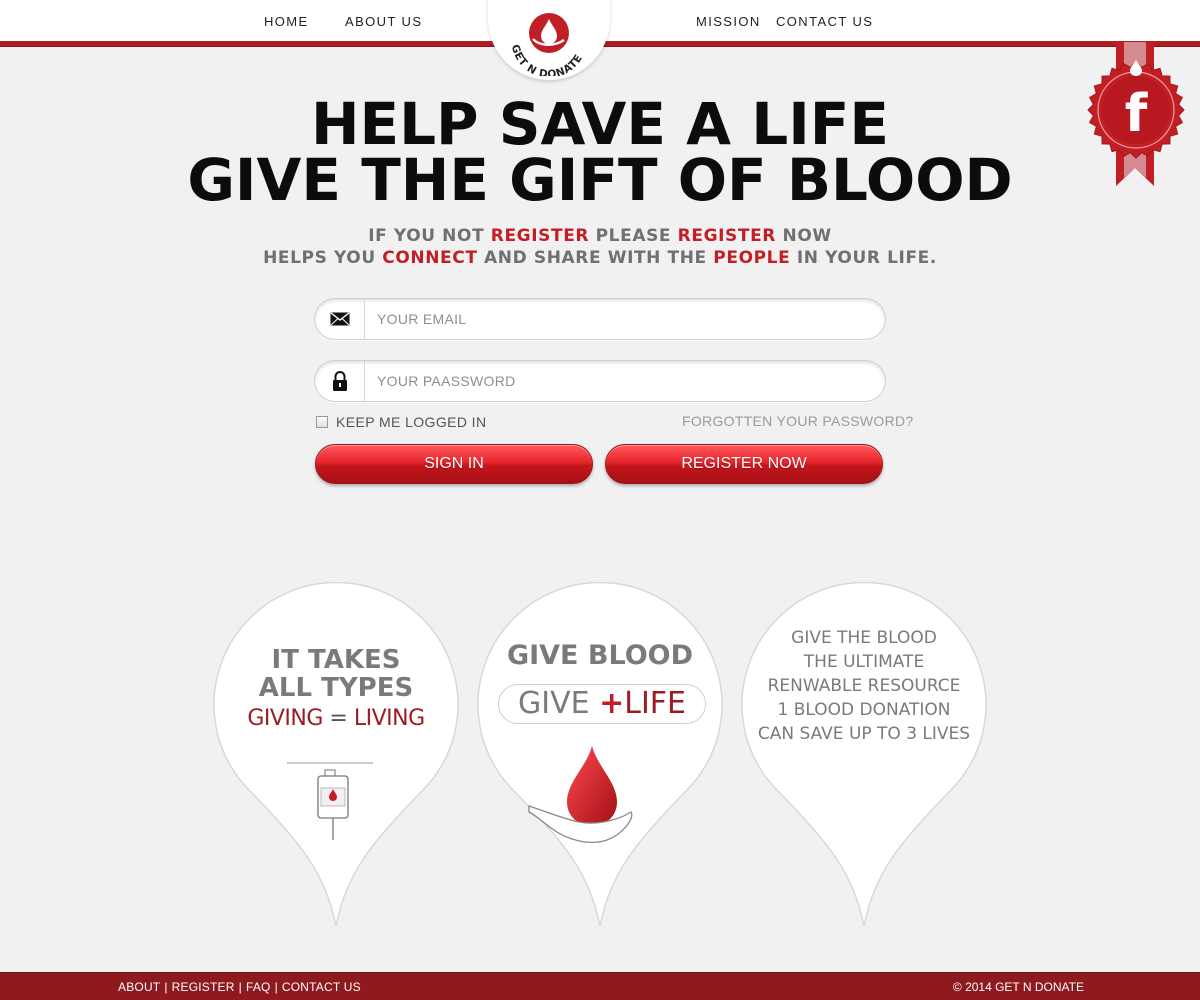 The height and width of the screenshot is (1000, 1200). I want to click on nav-about-us: ABOUT US, so click(383, 21).